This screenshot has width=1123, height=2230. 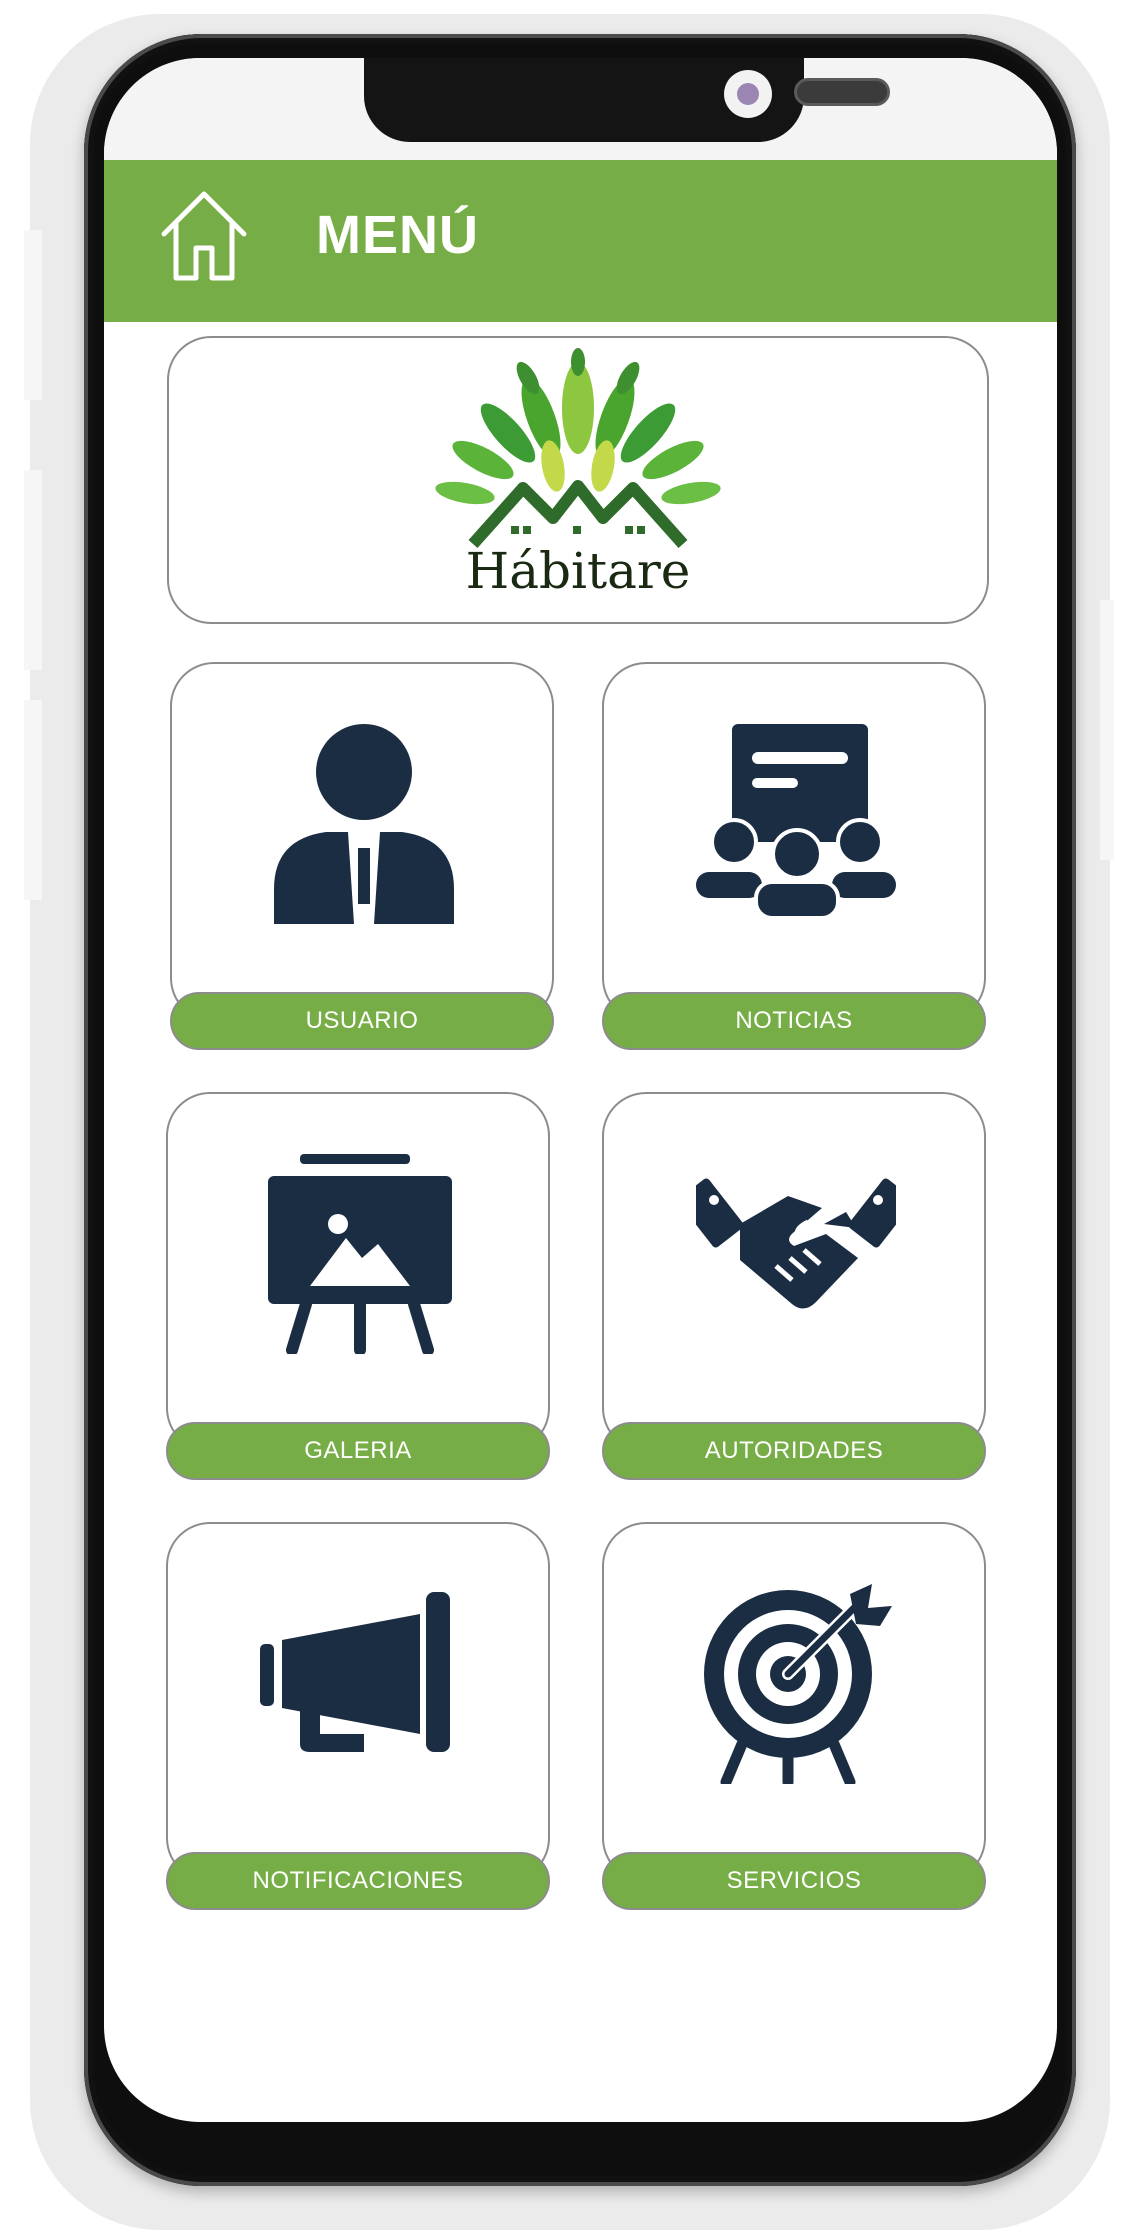 What do you see at coordinates (794, 1881) in the screenshot?
I see `tile-label: SERVICIOS` at bounding box center [794, 1881].